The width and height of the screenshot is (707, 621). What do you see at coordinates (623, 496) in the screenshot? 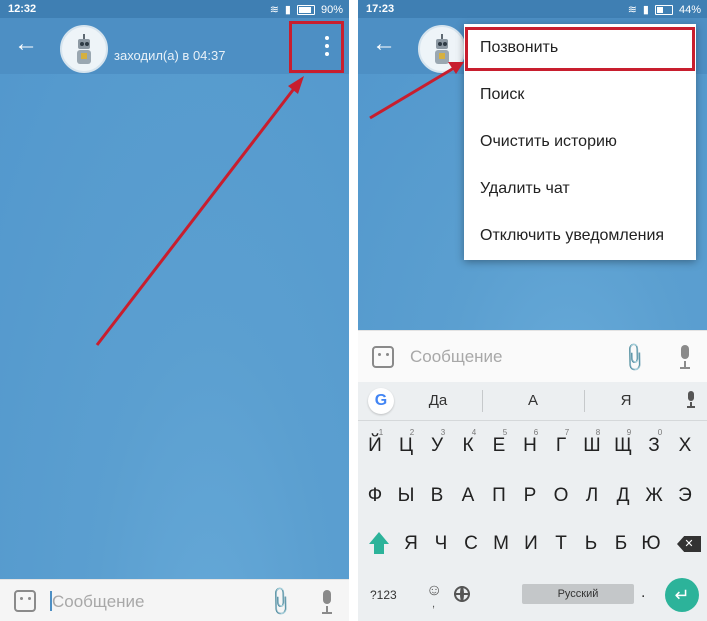
I see `key-9: Д` at bounding box center [623, 496].